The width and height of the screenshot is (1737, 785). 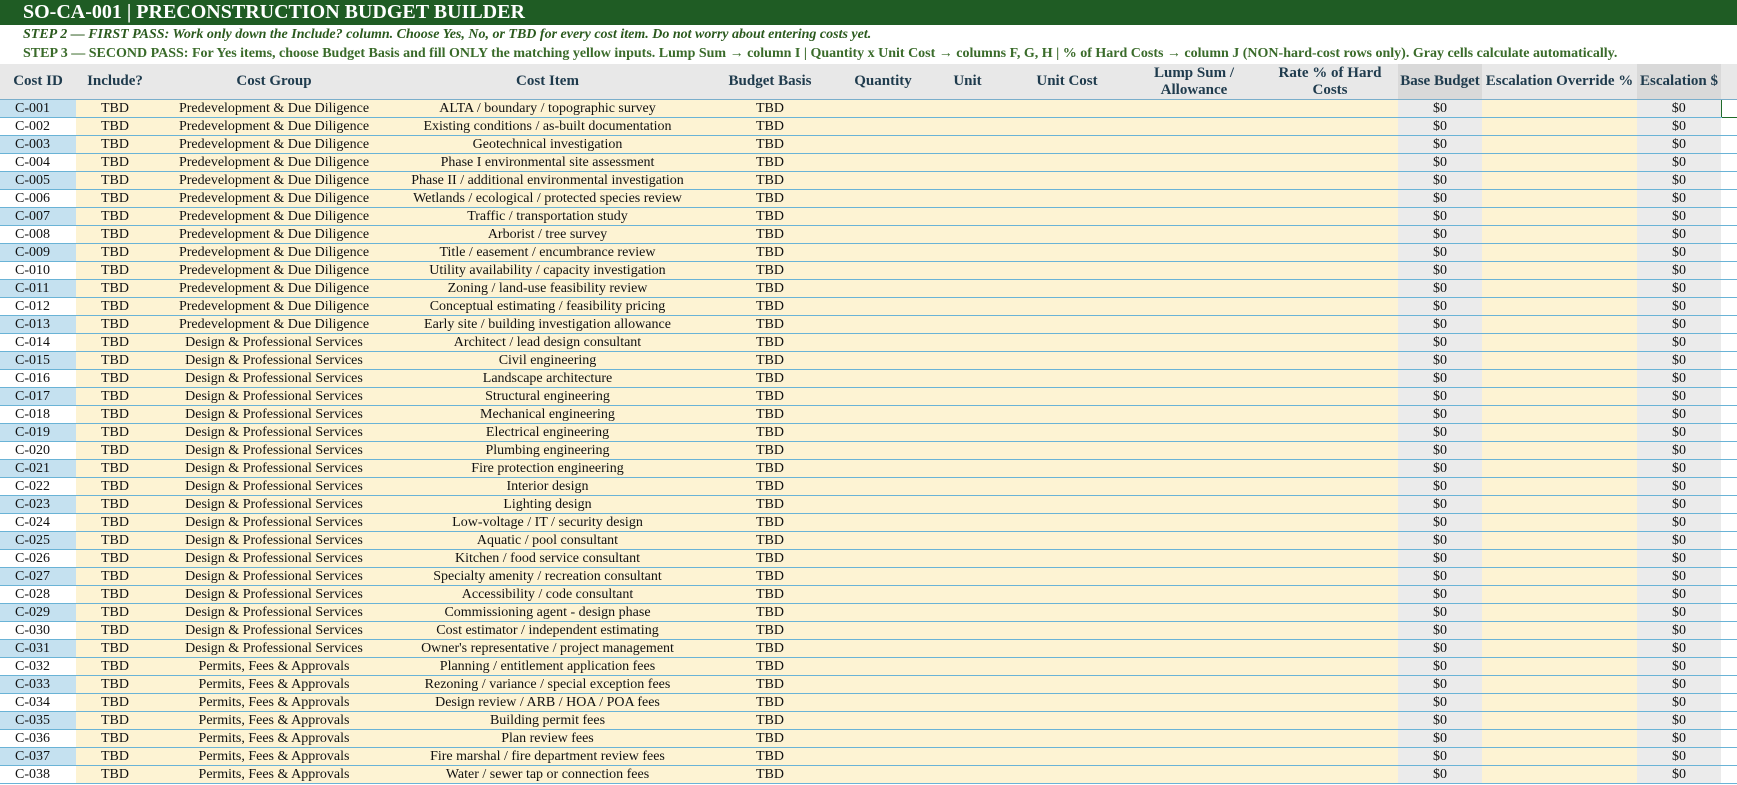 What do you see at coordinates (38, 288) in the screenshot?
I see `cost-id-cell: C-011` at bounding box center [38, 288].